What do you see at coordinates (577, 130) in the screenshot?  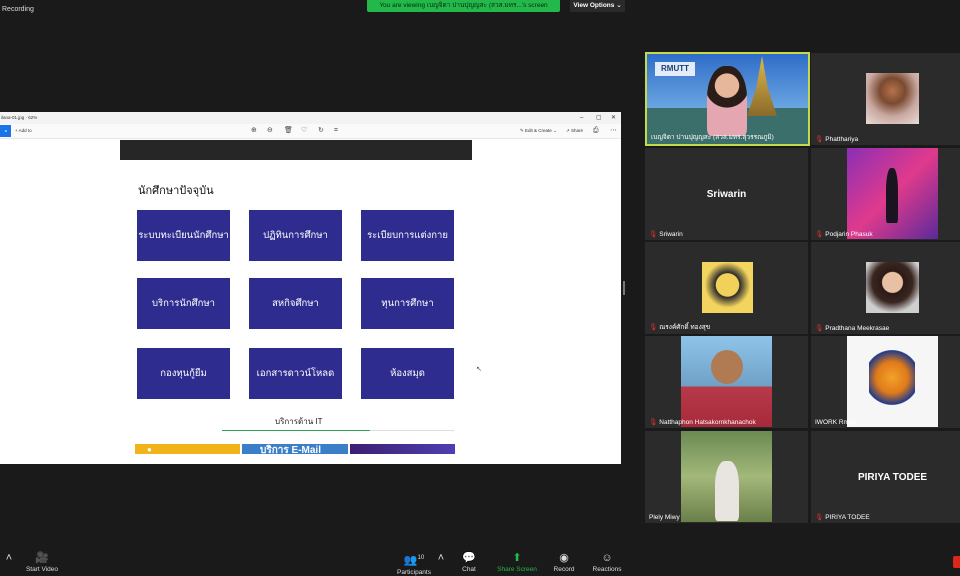 I see `share-label: Share` at bounding box center [577, 130].